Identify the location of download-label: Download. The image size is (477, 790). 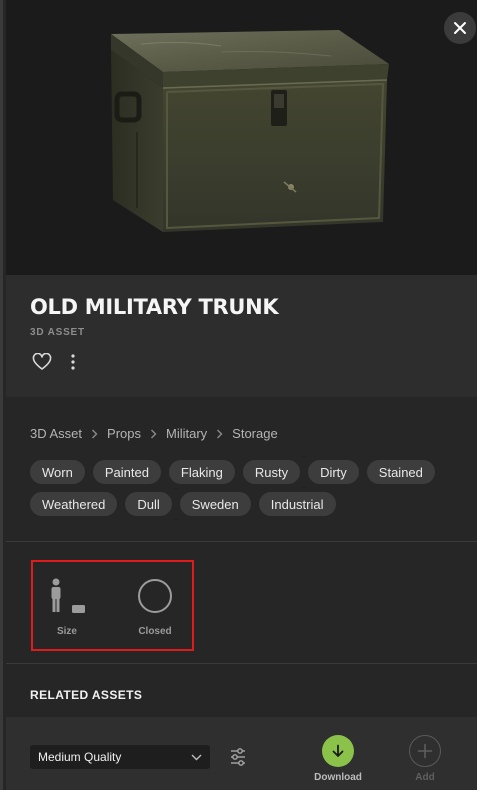
(338, 777).